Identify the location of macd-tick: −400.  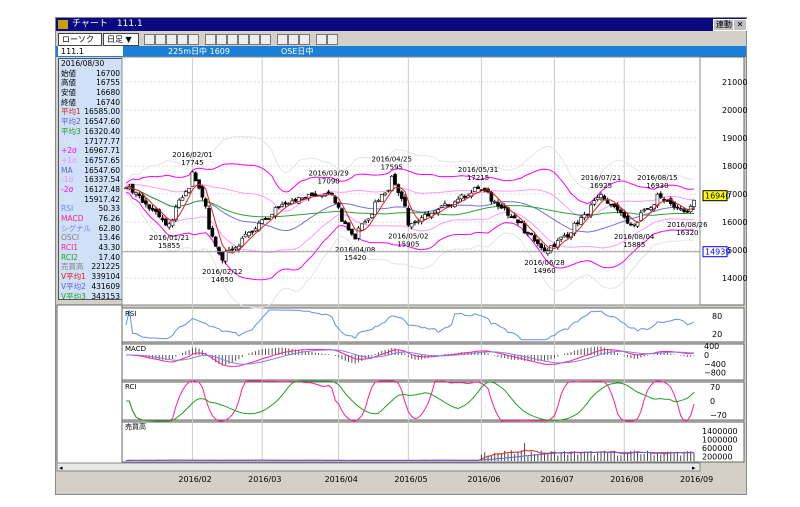
(715, 364).